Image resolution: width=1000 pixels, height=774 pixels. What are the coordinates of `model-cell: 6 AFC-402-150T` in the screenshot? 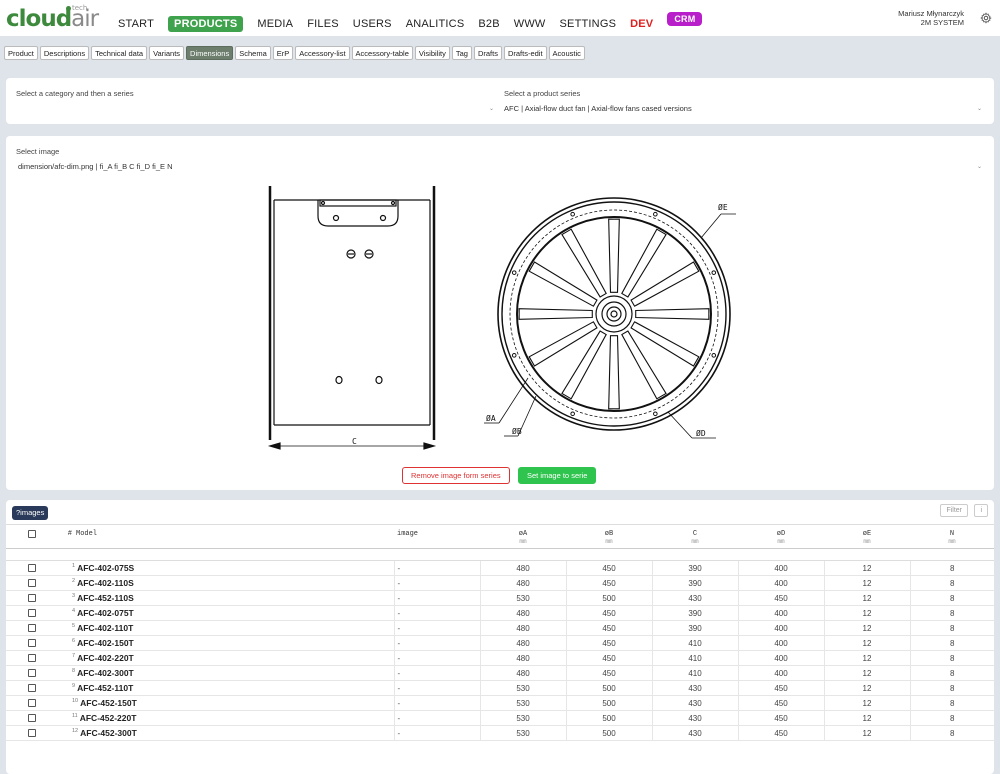 It's located at (233, 643).